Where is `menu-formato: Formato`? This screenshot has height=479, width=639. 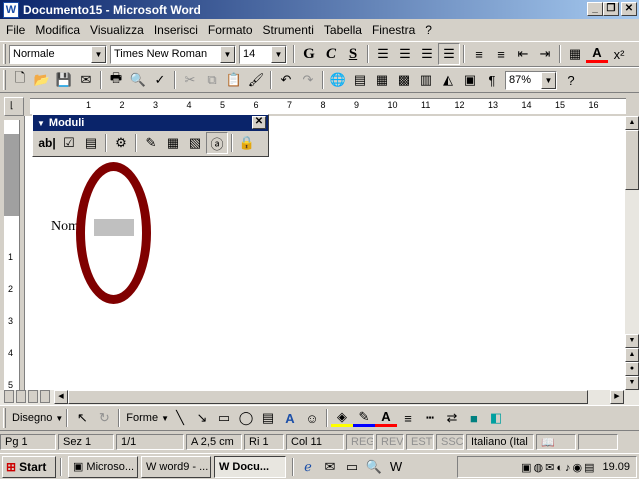
menu-formato: Formato is located at coordinates (230, 30).